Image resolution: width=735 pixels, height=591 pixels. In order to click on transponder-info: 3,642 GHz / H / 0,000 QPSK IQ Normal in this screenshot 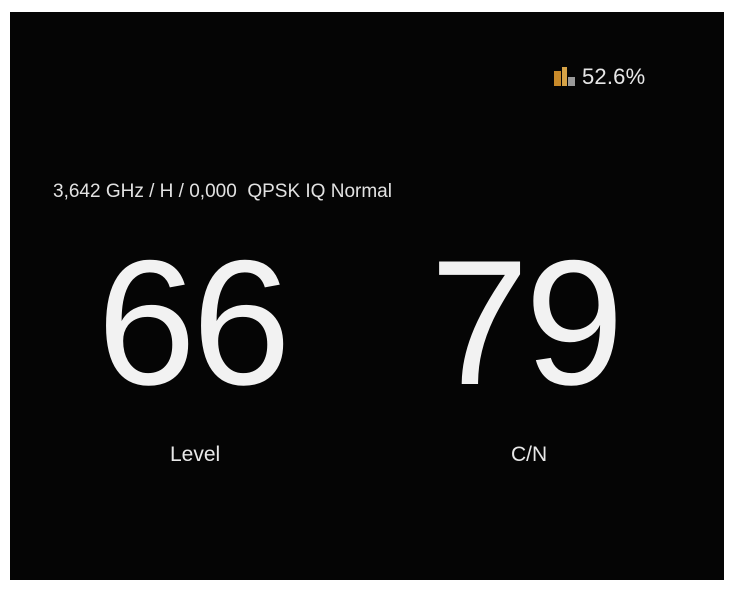, I will do `click(222, 191)`.